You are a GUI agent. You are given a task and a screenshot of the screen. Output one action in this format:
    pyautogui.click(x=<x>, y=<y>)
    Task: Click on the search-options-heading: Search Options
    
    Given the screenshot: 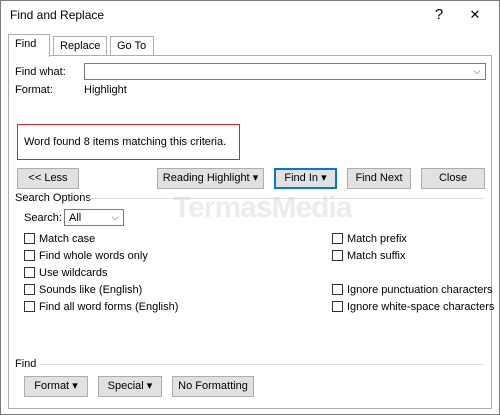 What is the action you would take?
    pyautogui.click(x=53, y=198)
    